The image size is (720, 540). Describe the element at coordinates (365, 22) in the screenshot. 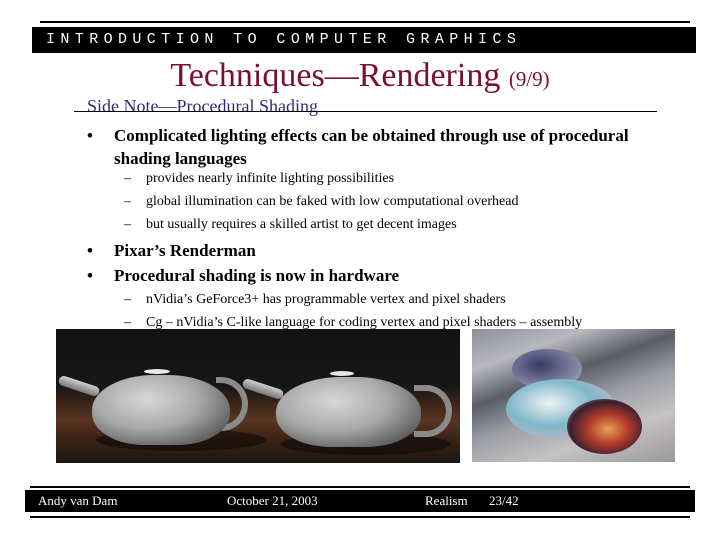

I see `header-top-rule` at that location.